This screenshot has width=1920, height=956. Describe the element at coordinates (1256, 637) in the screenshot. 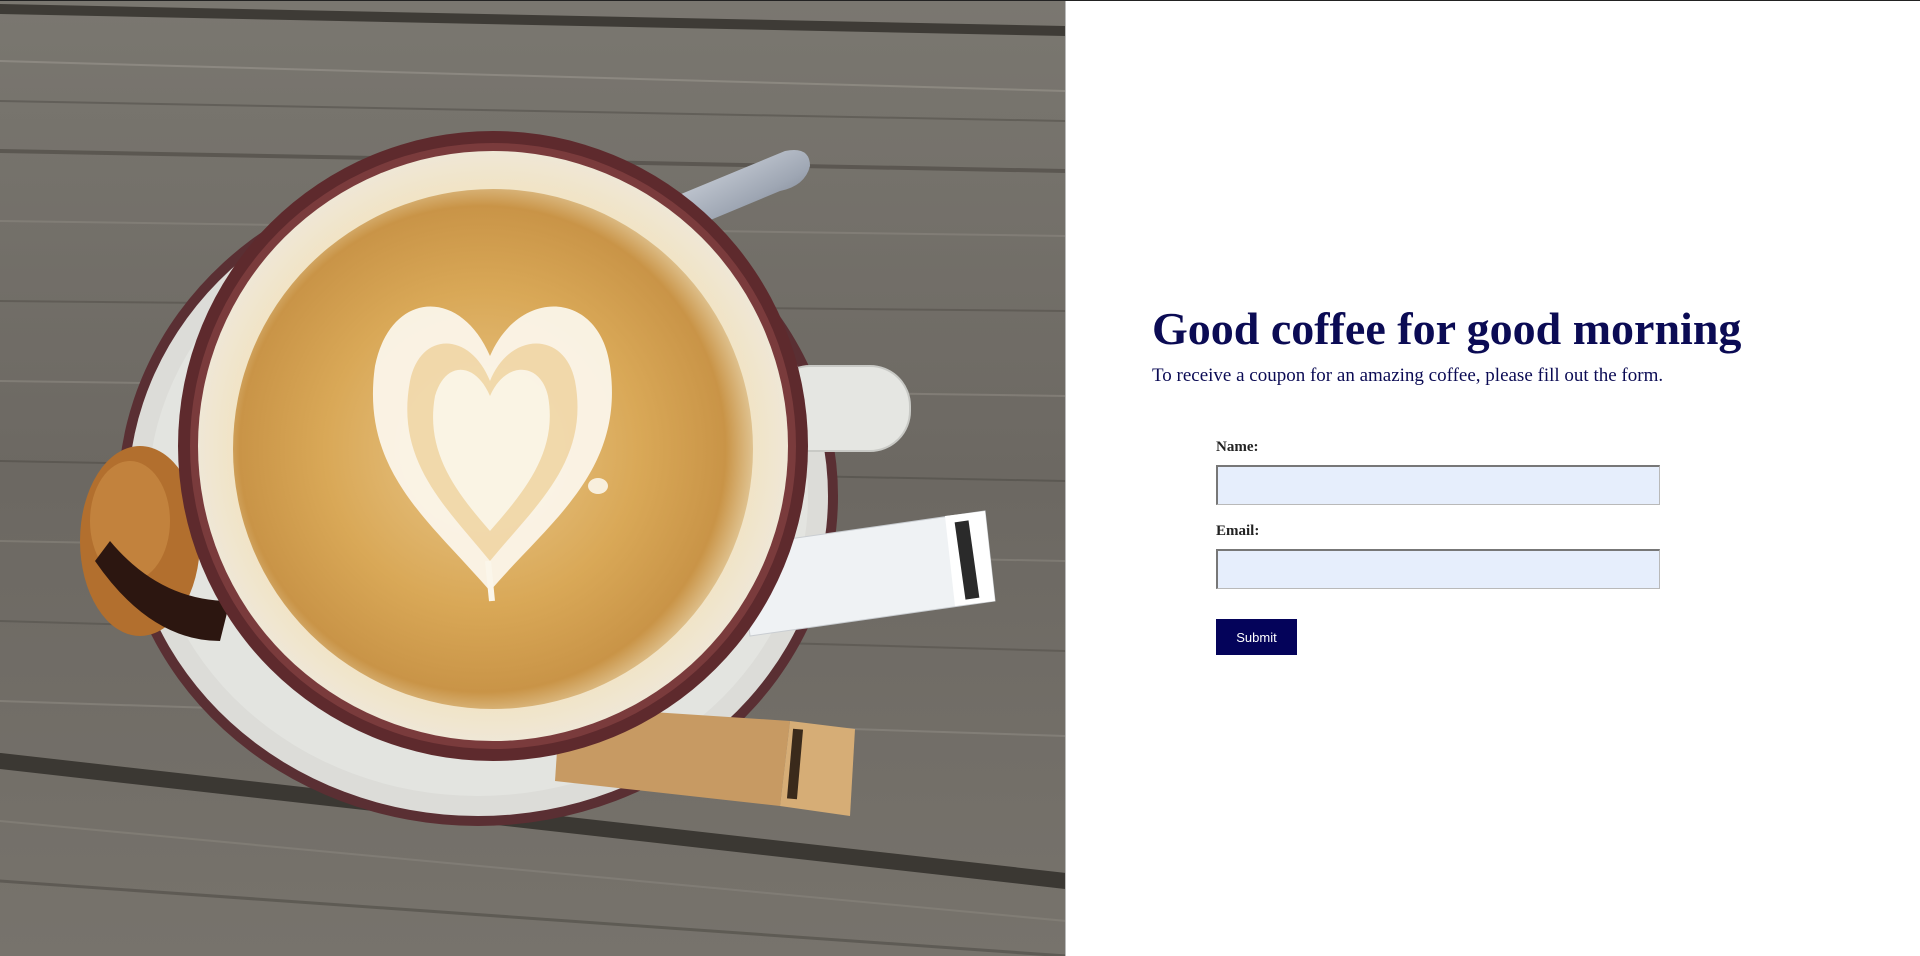

I see `submit-button: Submit` at that location.